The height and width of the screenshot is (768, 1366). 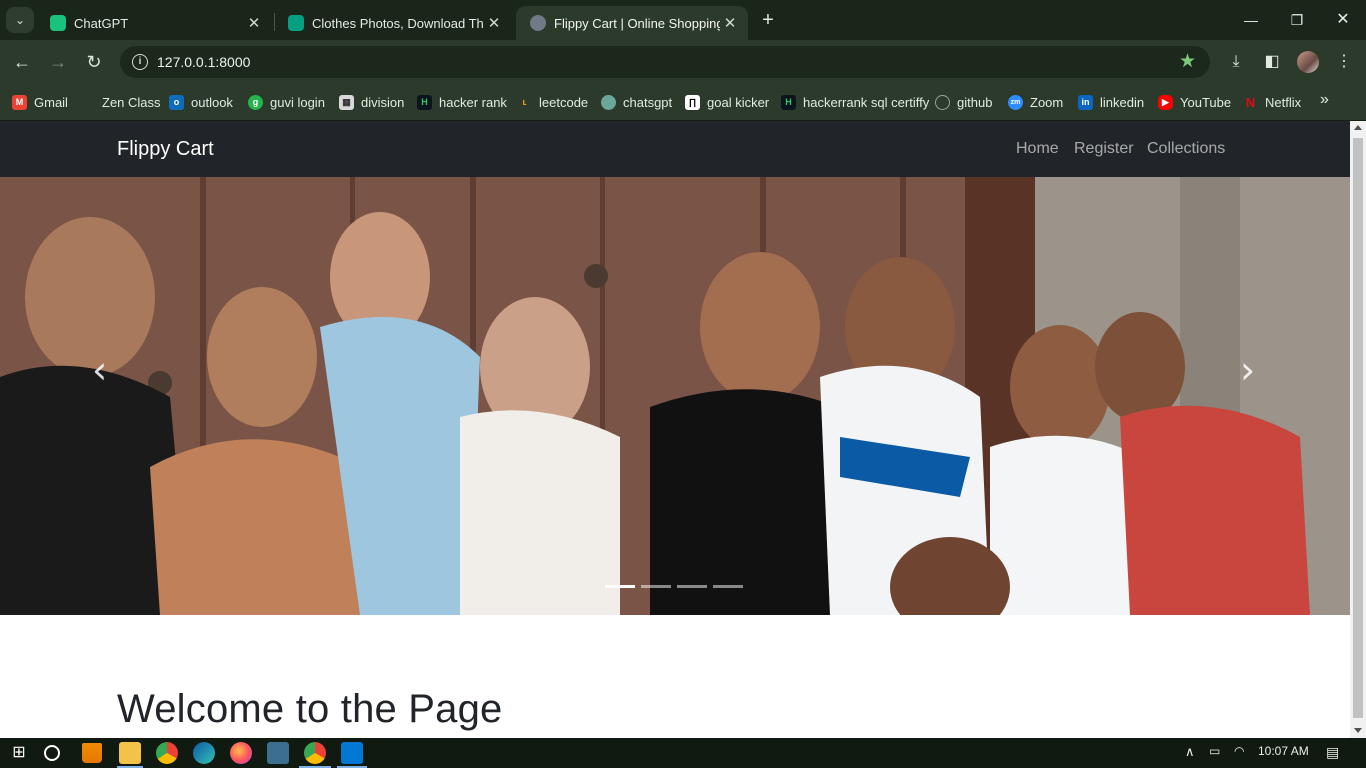 What do you see at coordinates (1297, 20) in the screenshot?
I see `restore-icon: ❐` at bounding box center [1297, 20].